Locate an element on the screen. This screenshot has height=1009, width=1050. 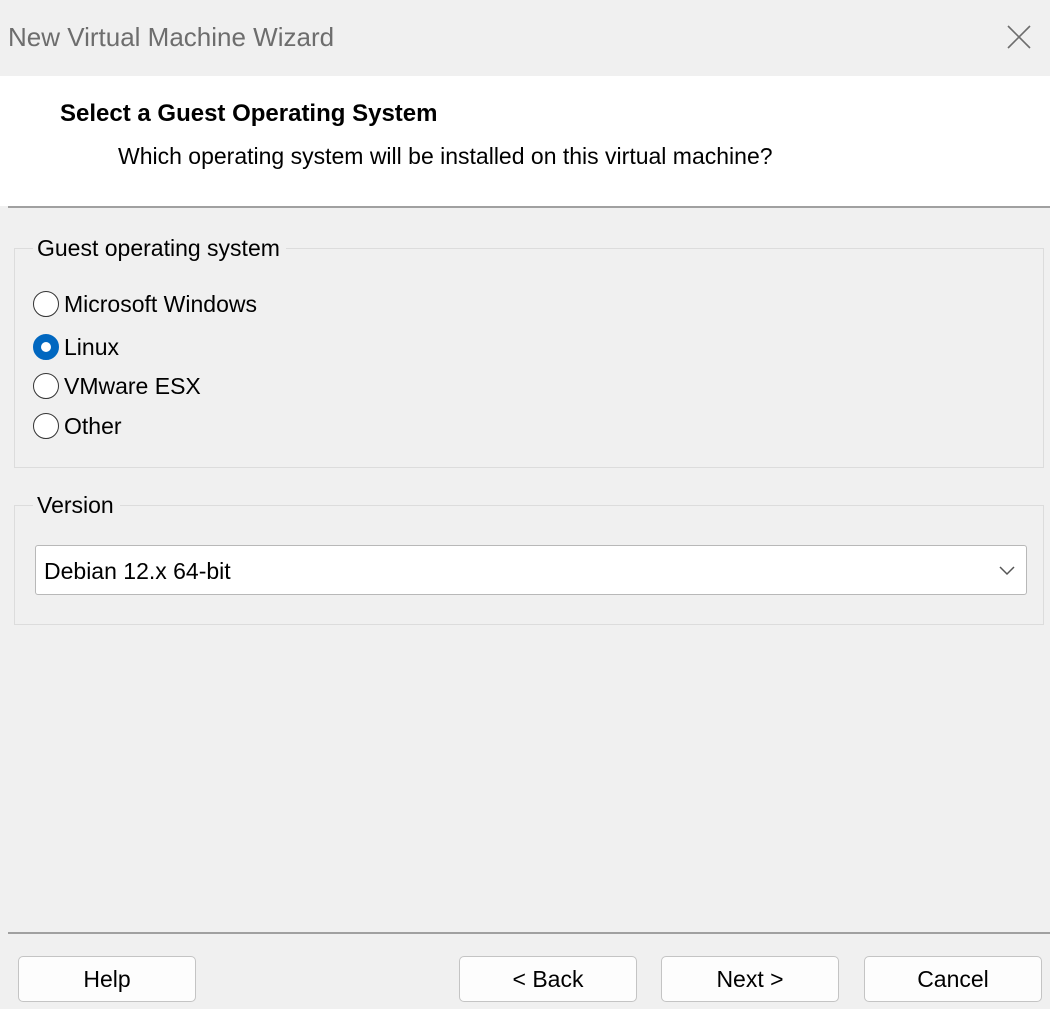
radio-label: VMware ESX is located at coordinates (132, 385).